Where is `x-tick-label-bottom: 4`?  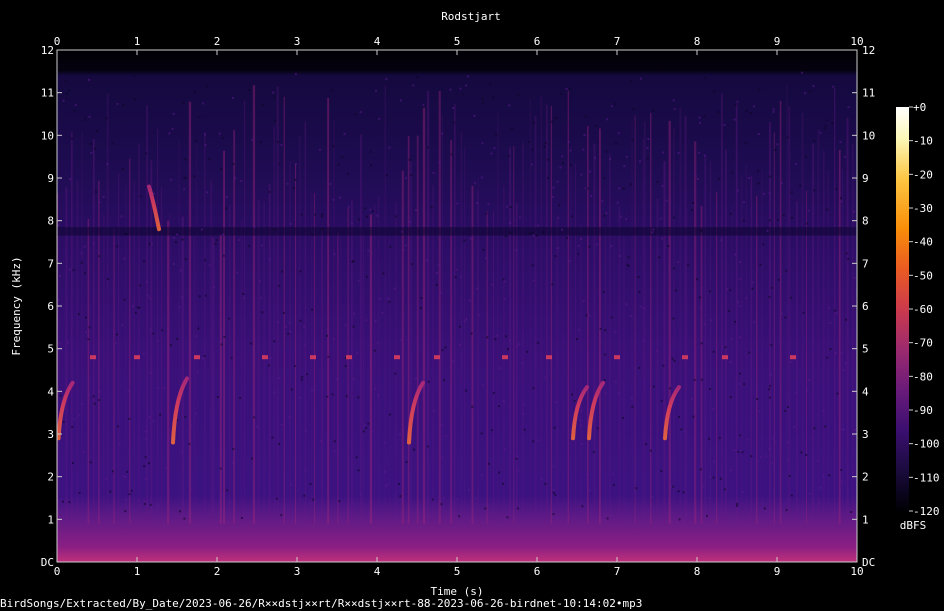
x-tick-label-bottom: 4 is located at coordinates (377, 571).